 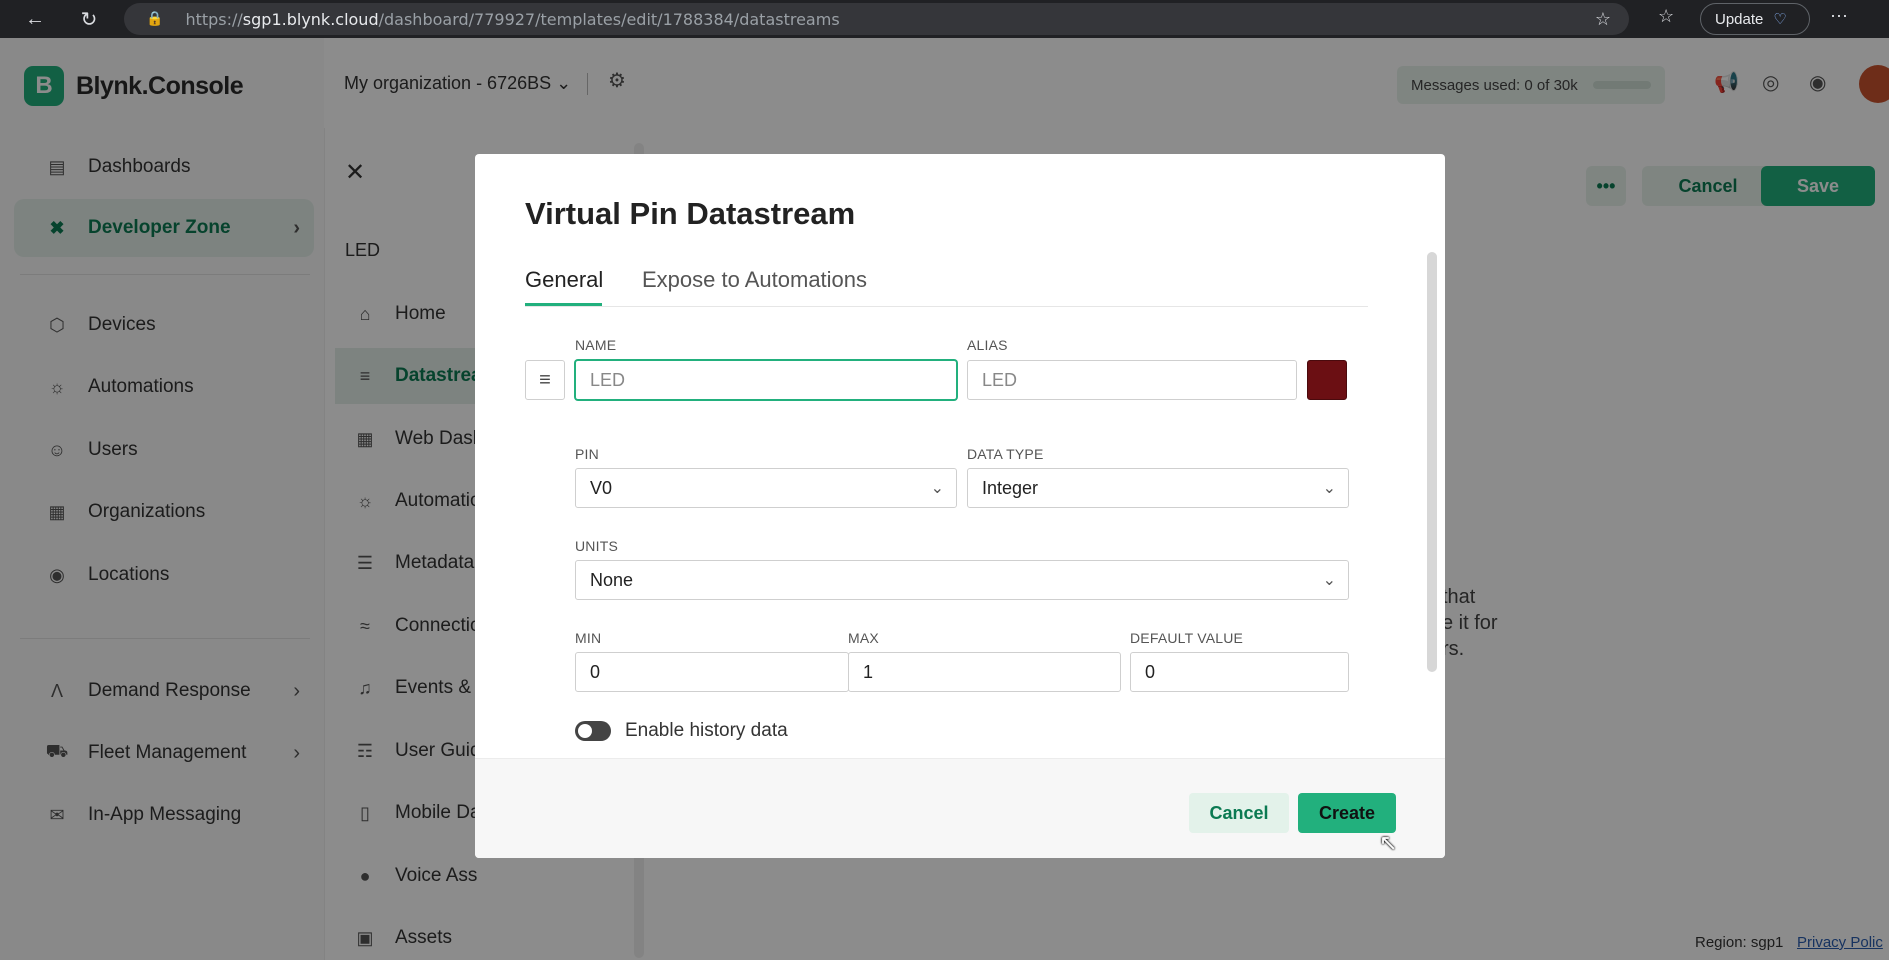 What do you see at coordinates (564, 280) in the screenshot?
I see `tab-general: General` at bounding box center [564, 280].